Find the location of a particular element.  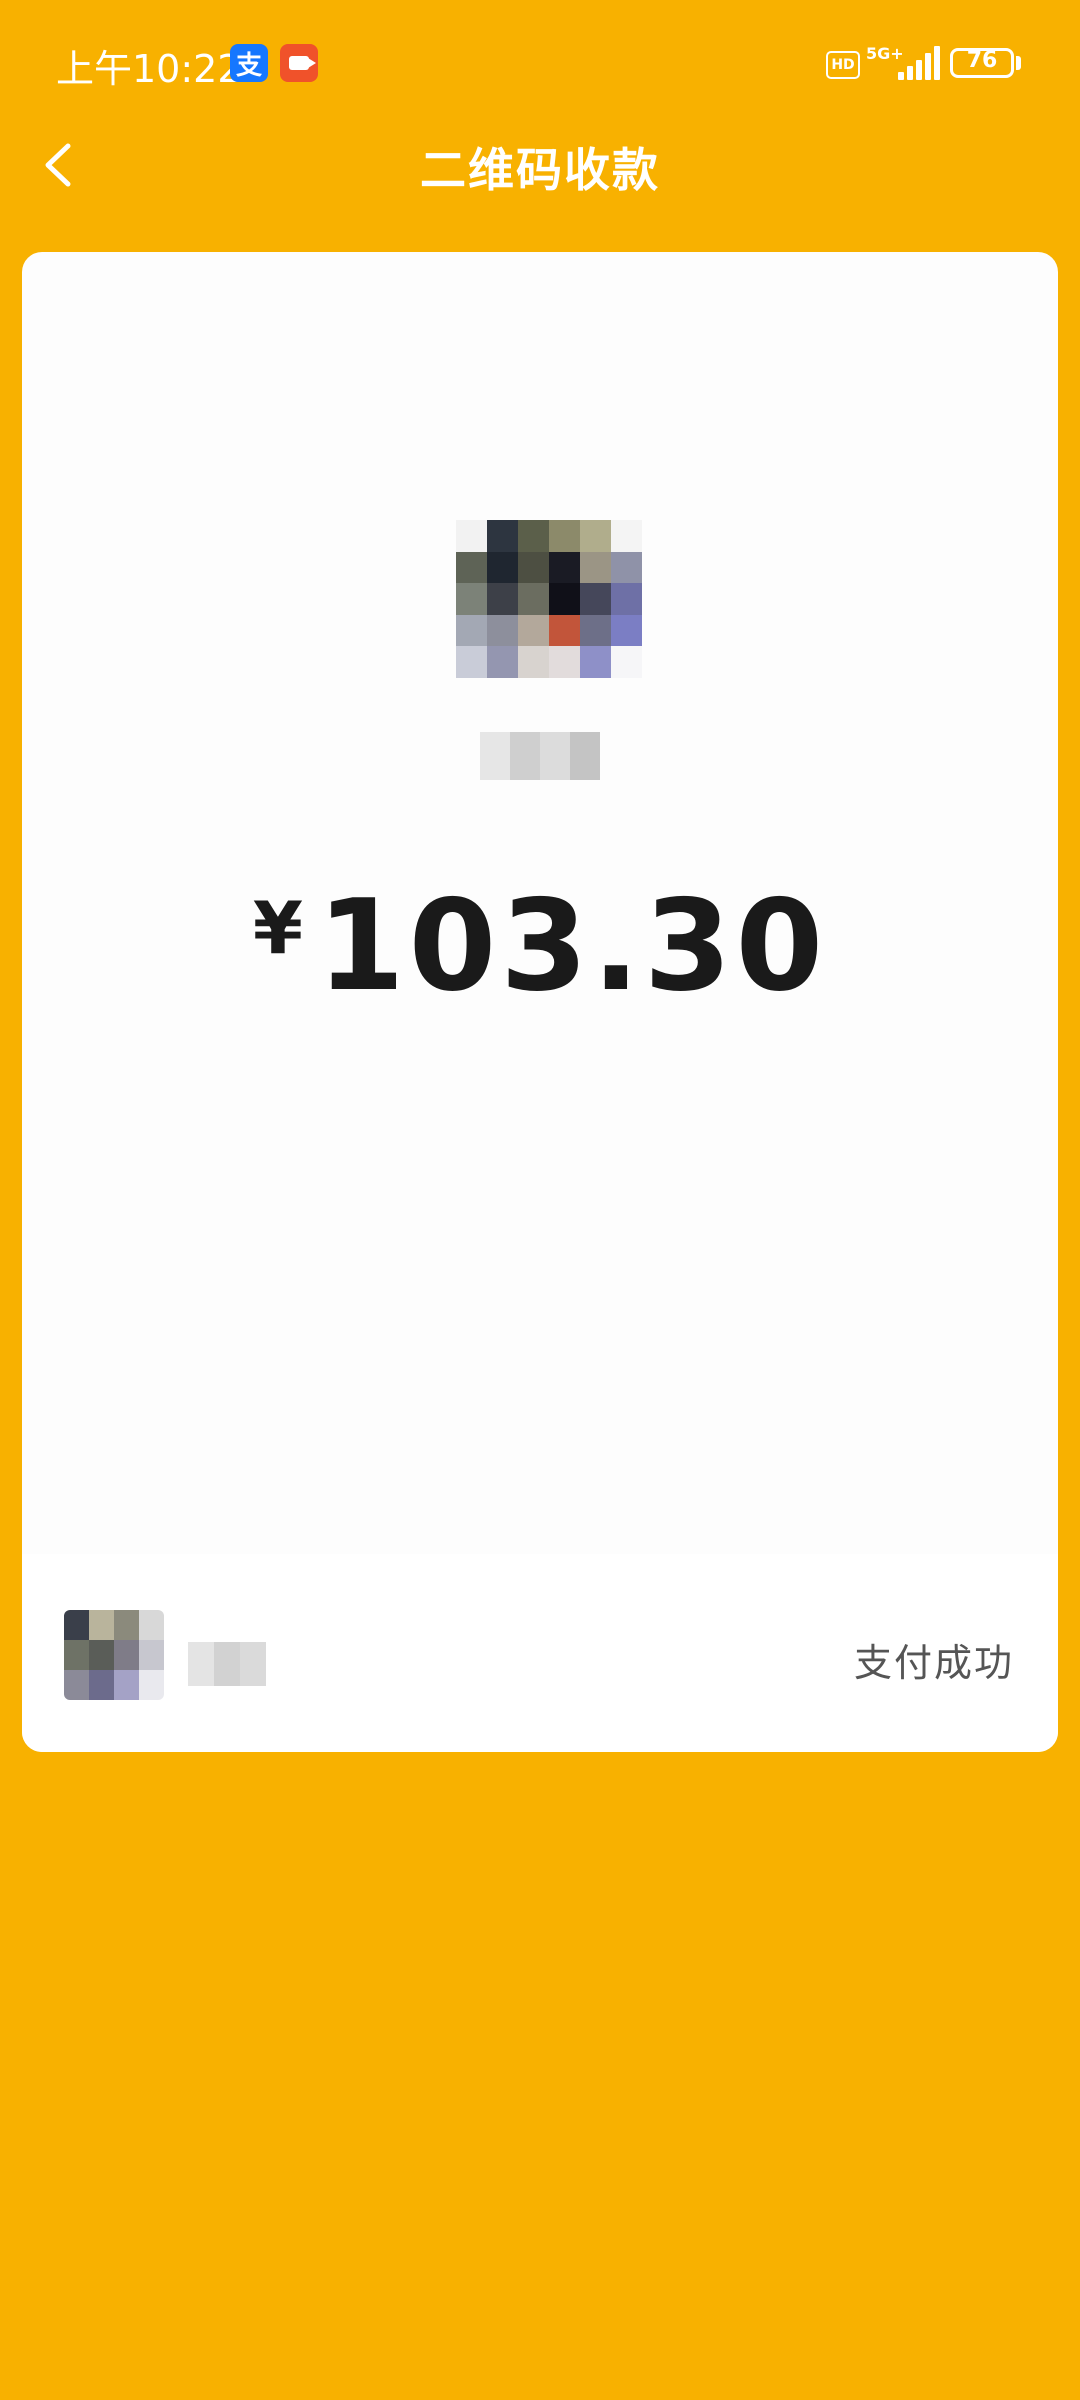

merchant-avatar is located at coordinates (114, 1655).